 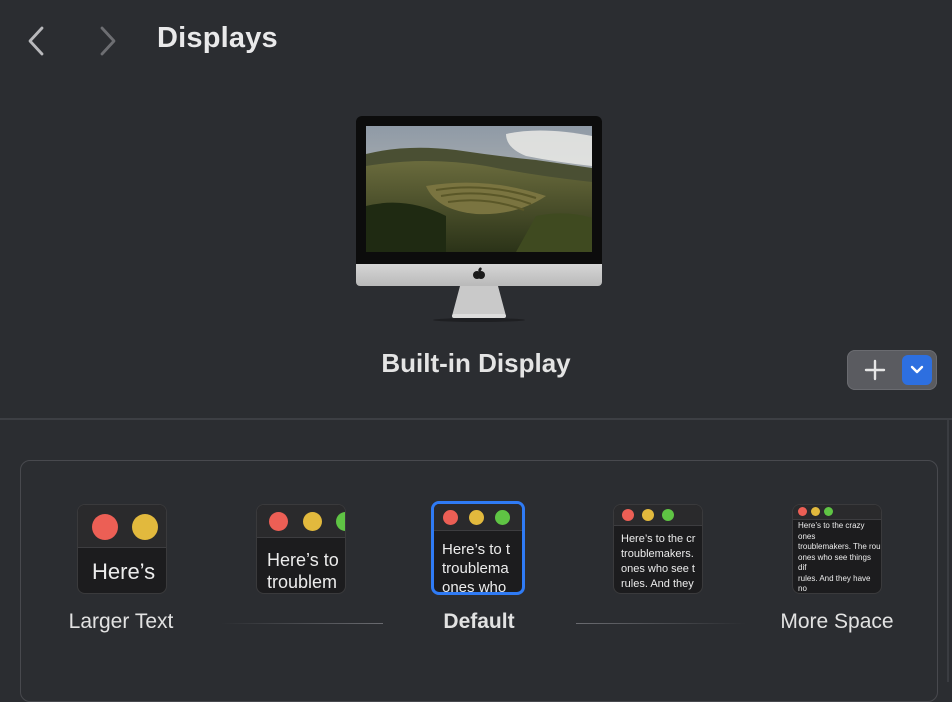 I want to click on scrollbar, so click(x=948, y=551).